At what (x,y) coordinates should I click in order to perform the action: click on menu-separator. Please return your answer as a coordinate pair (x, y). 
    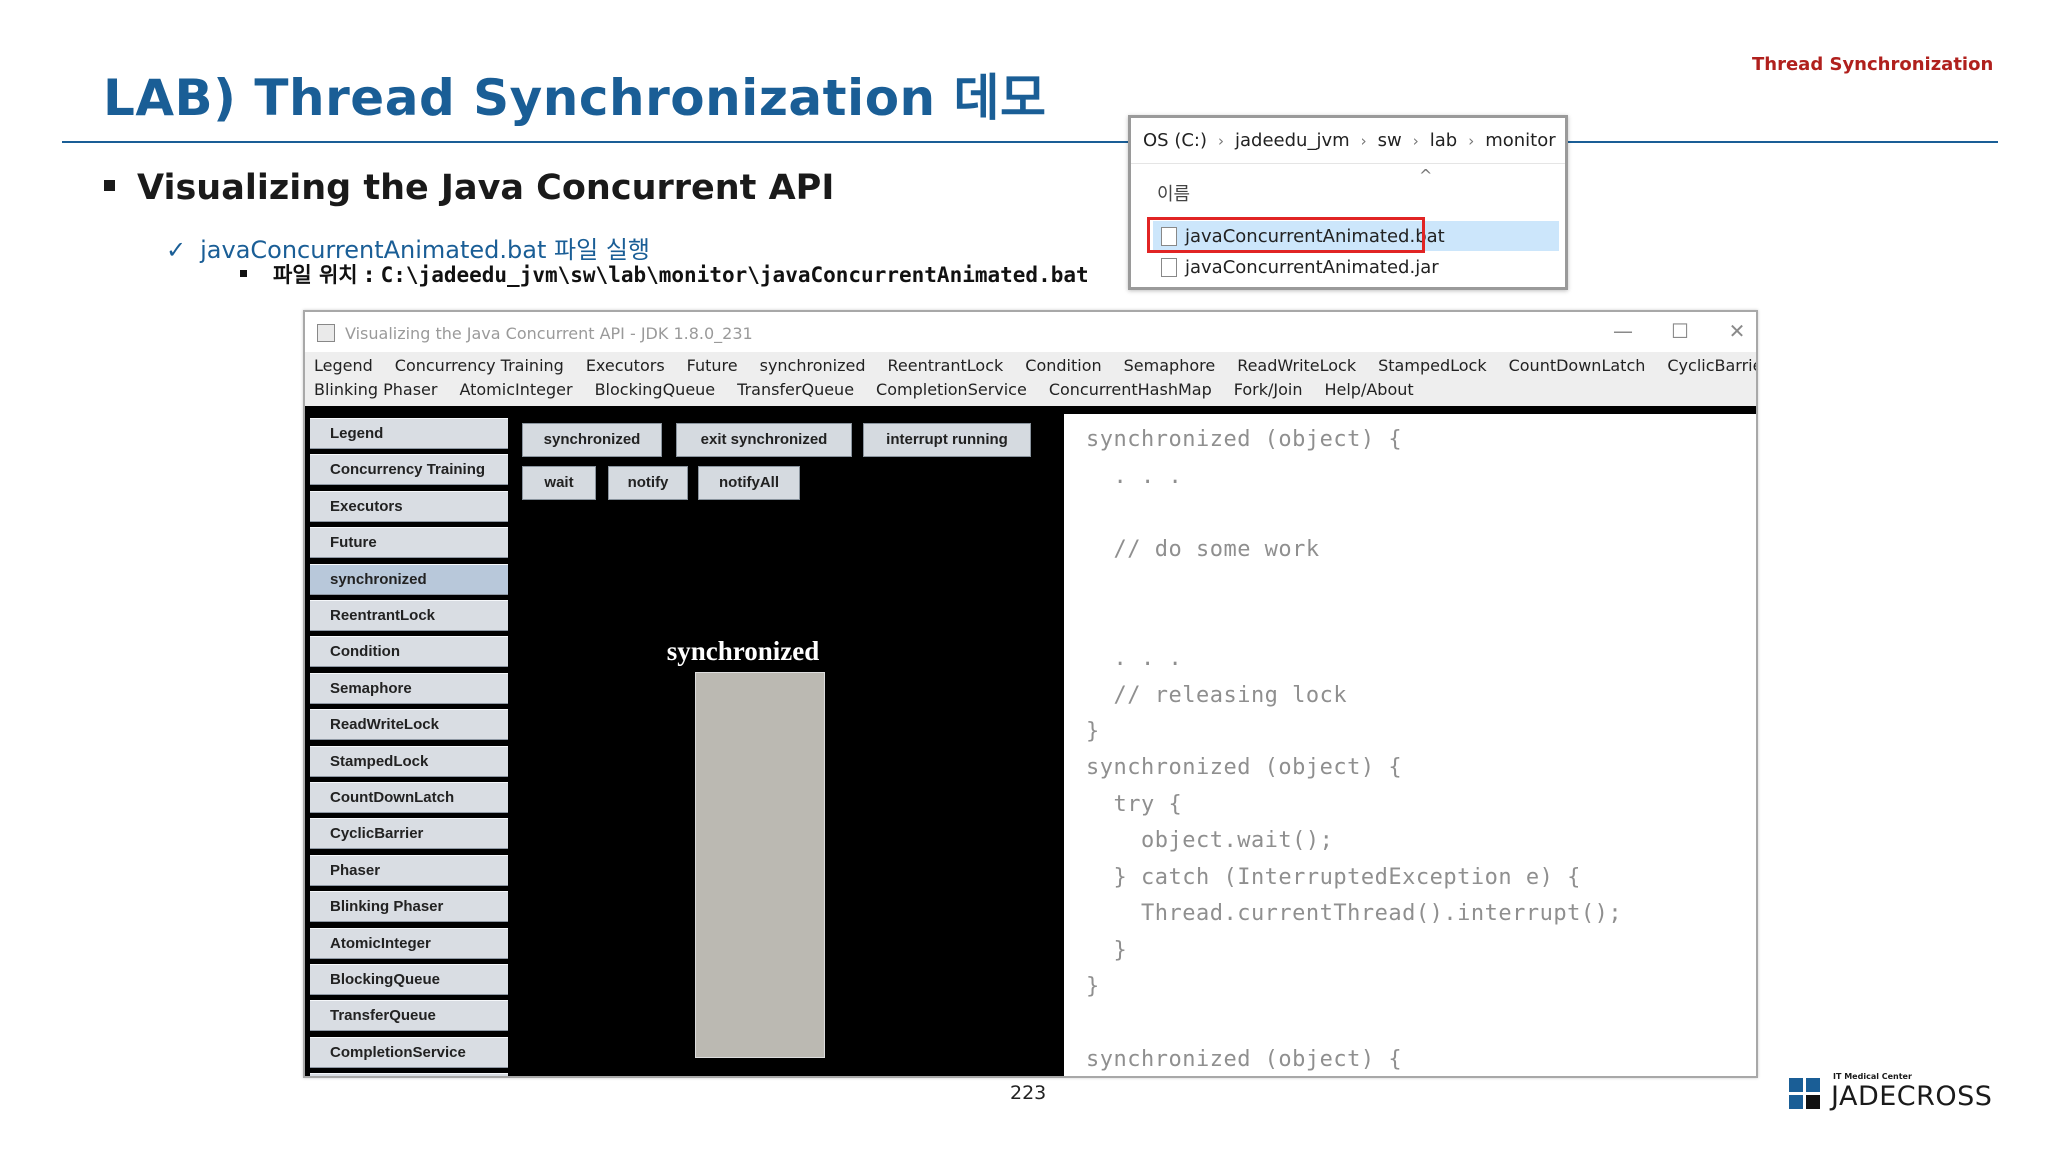
    Looking at the image, I should click on (1030, 410).